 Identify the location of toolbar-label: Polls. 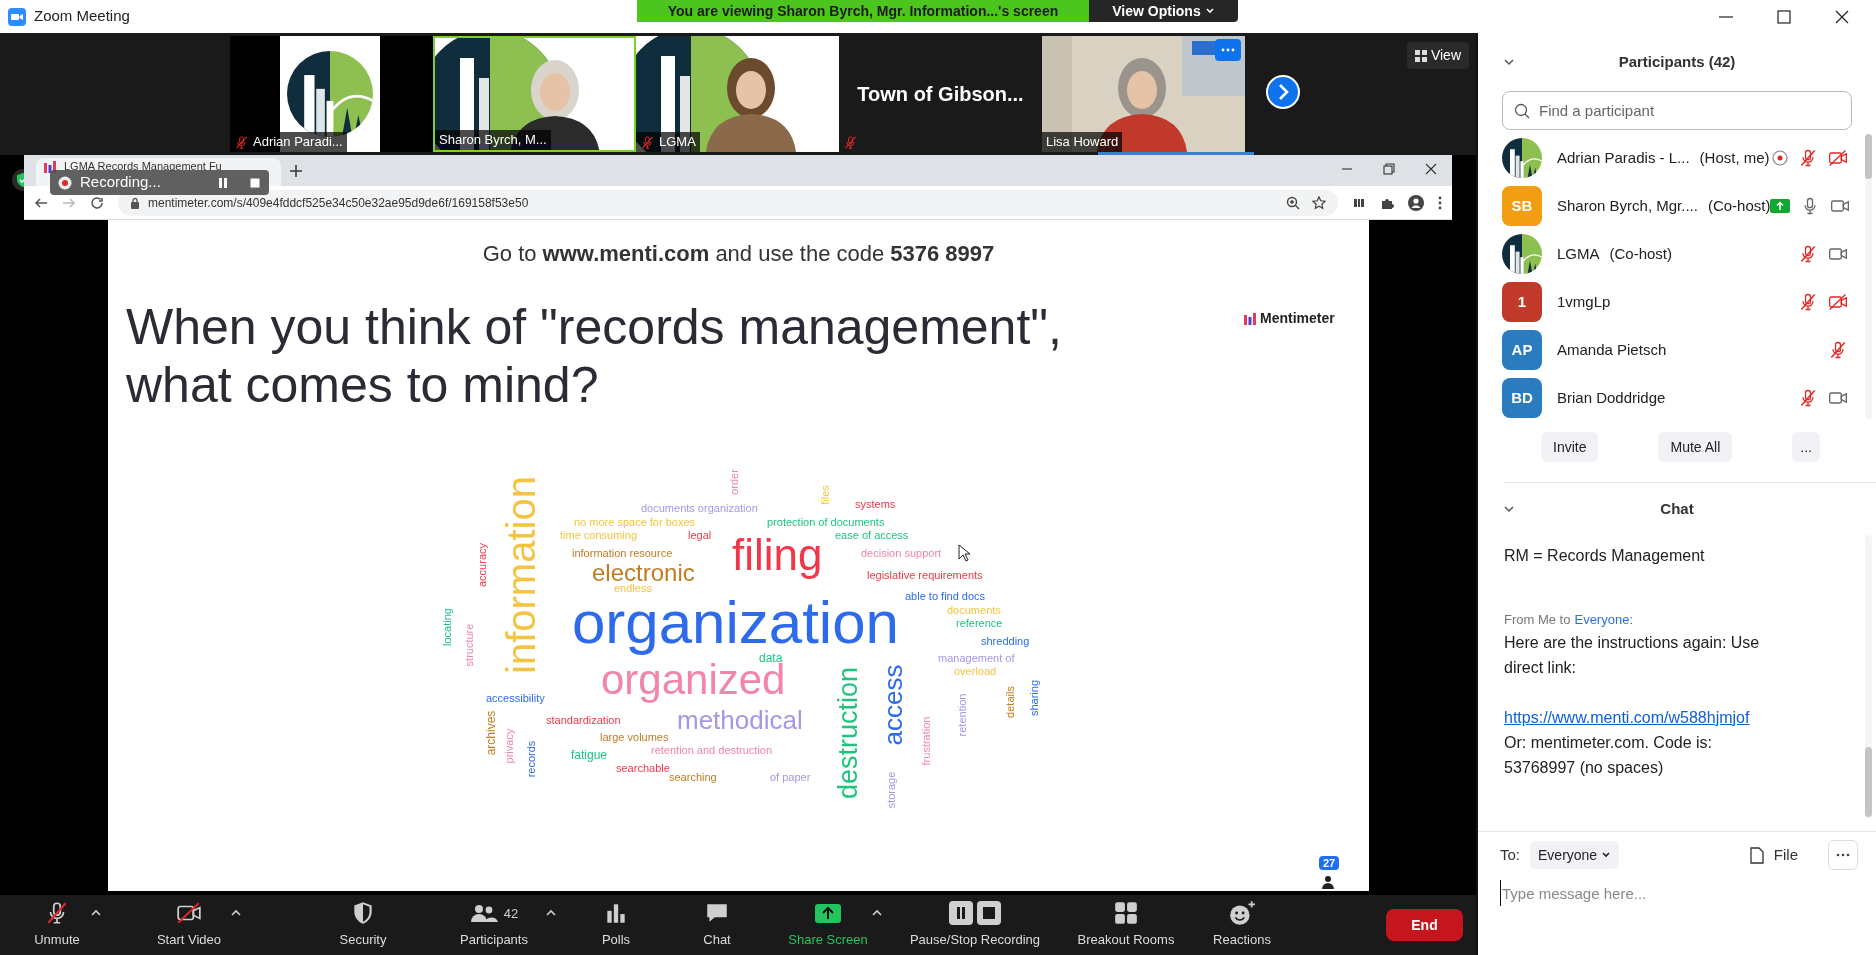
(616, 940).